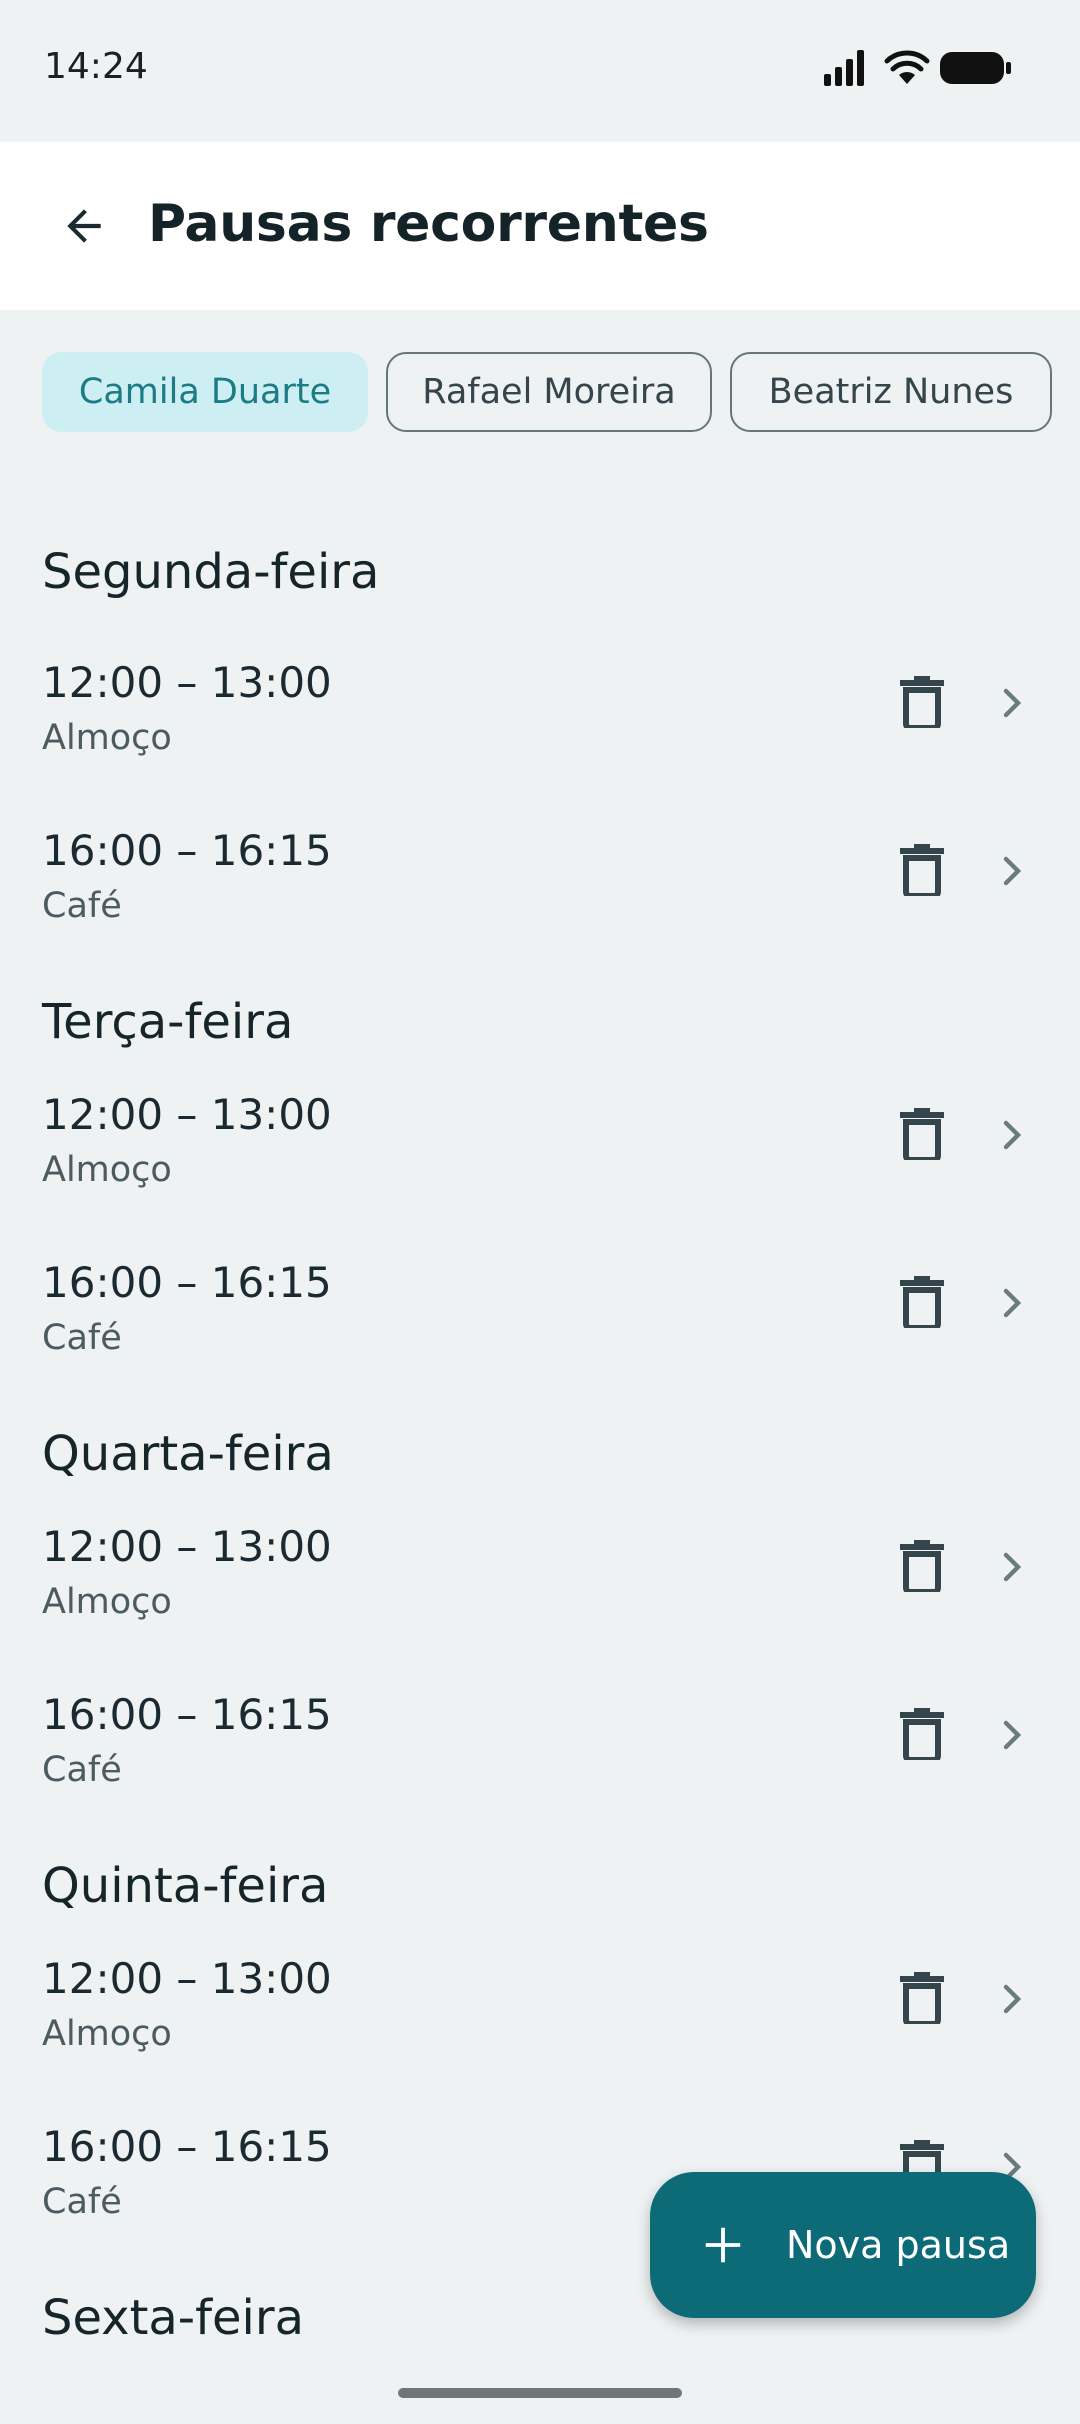 This screenshot has width=1080, height=2424. Describe the element at coordinates (907, 67) in the screenshot. I see `wifi-icon` at that location.